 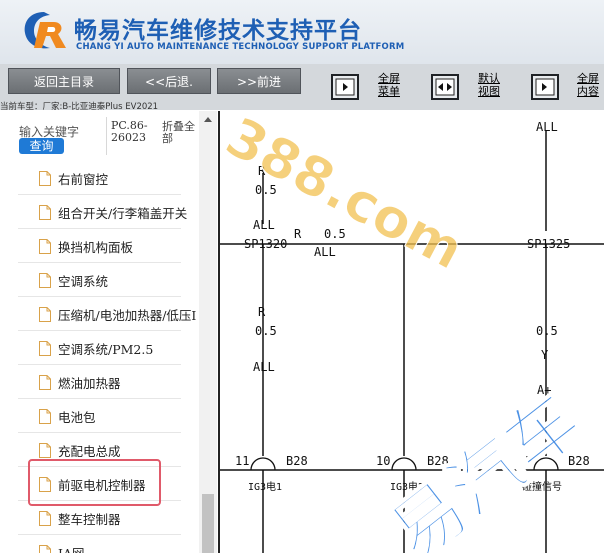 I want to click on signal-ig3-1: IG3电1, so click(x=265, y=486).